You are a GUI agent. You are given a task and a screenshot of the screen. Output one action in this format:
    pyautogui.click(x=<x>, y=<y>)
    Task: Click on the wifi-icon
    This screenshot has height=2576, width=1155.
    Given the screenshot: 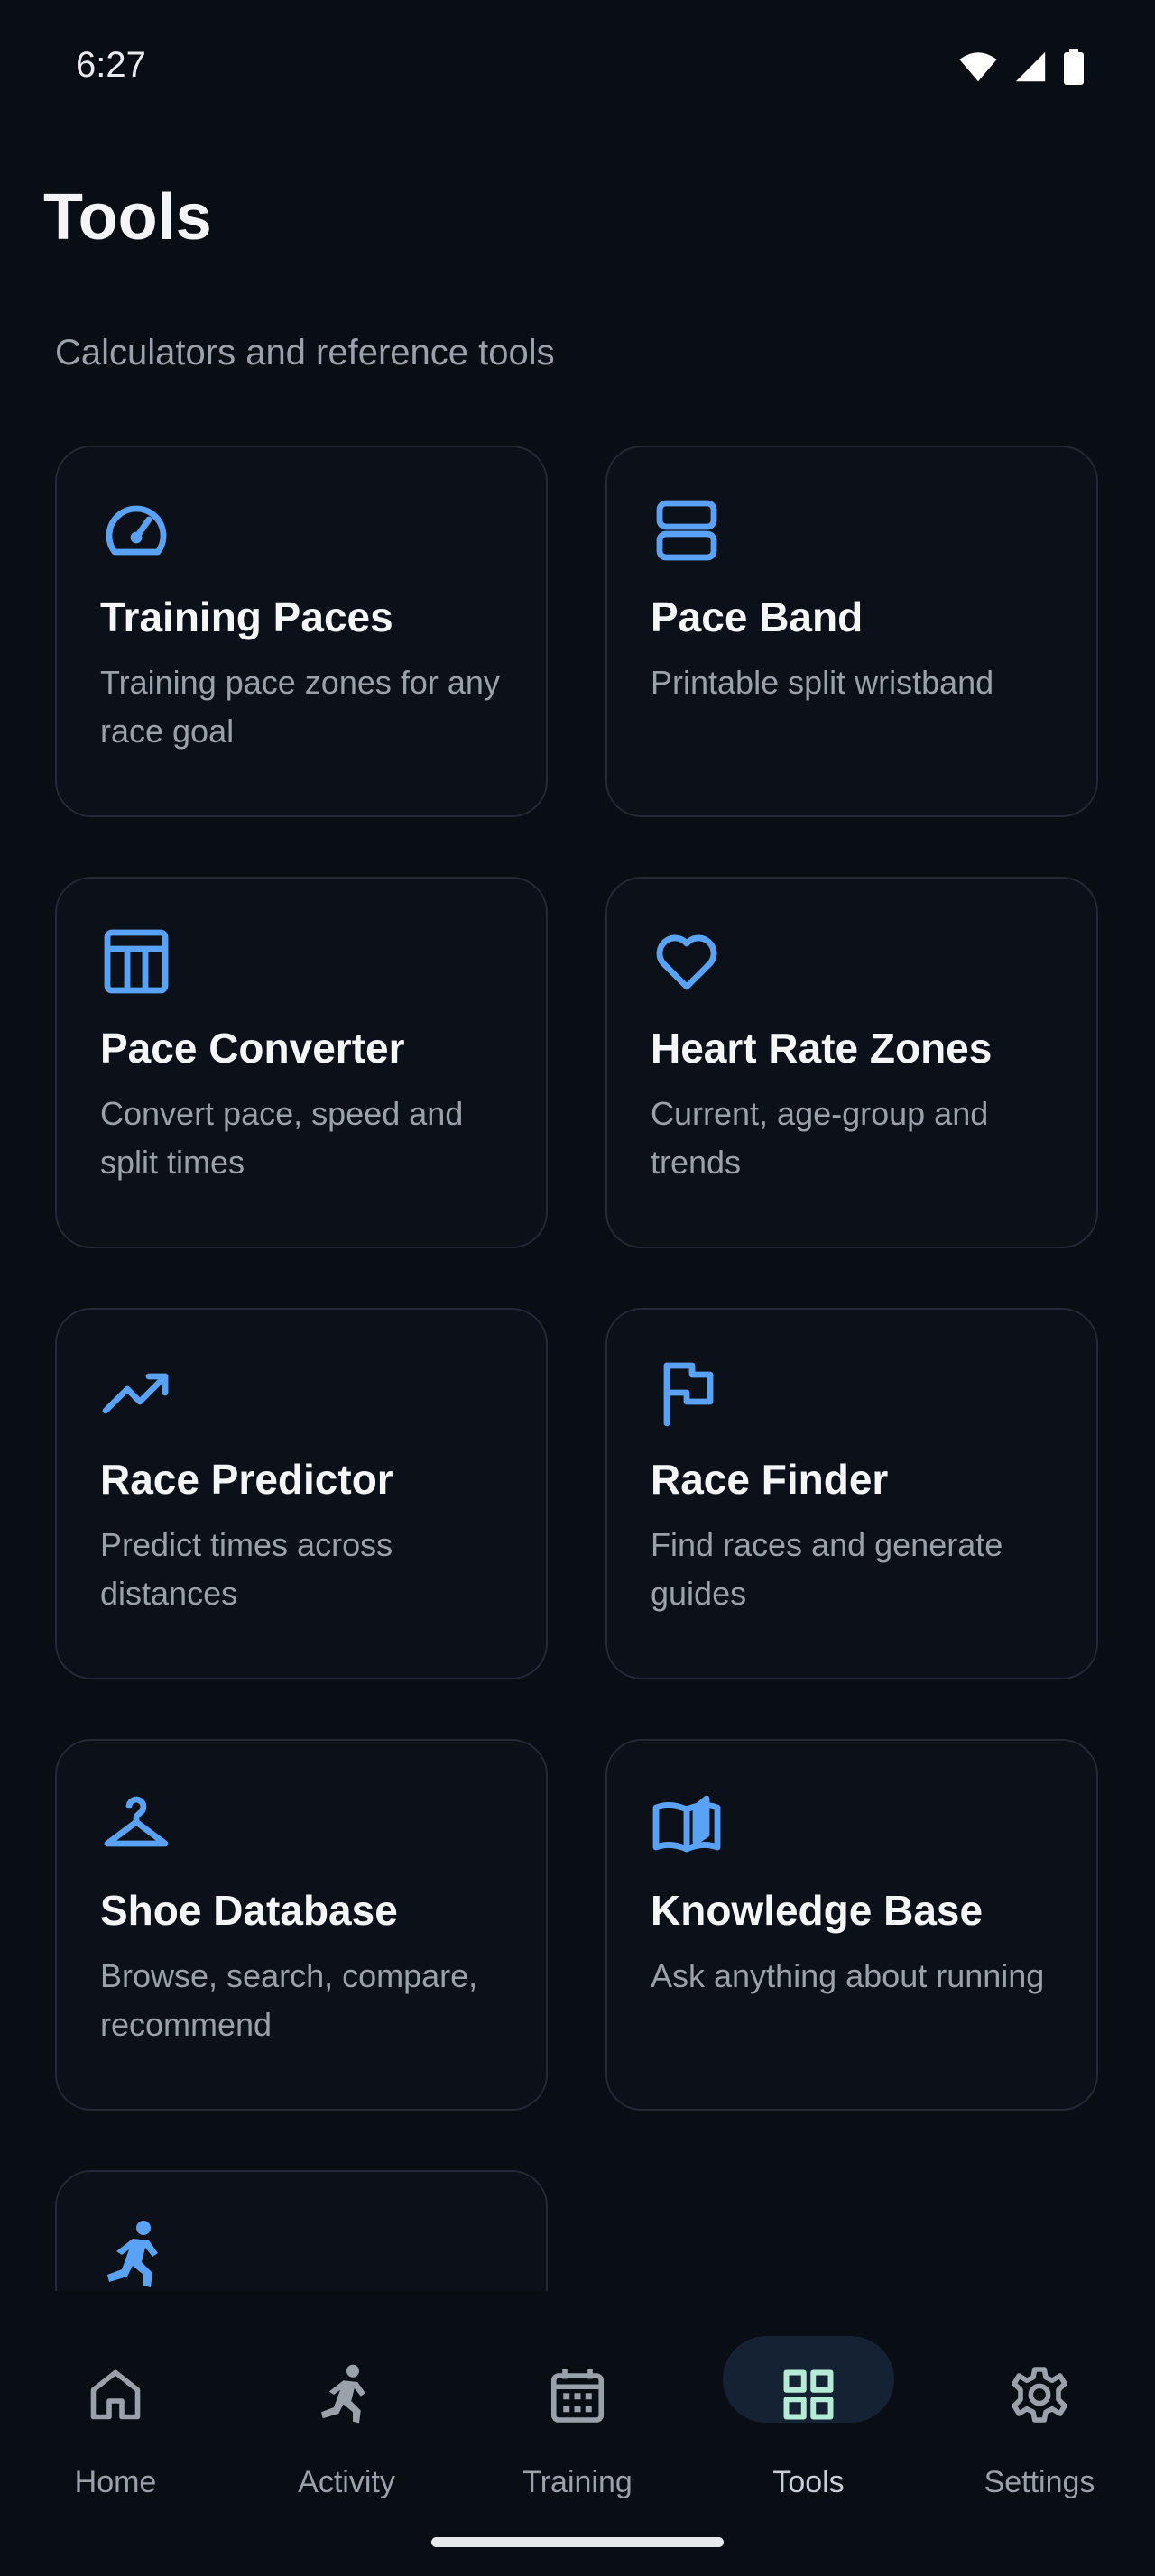 What is the action you would take?
    pyautogui.click(x=978, y=67)
    